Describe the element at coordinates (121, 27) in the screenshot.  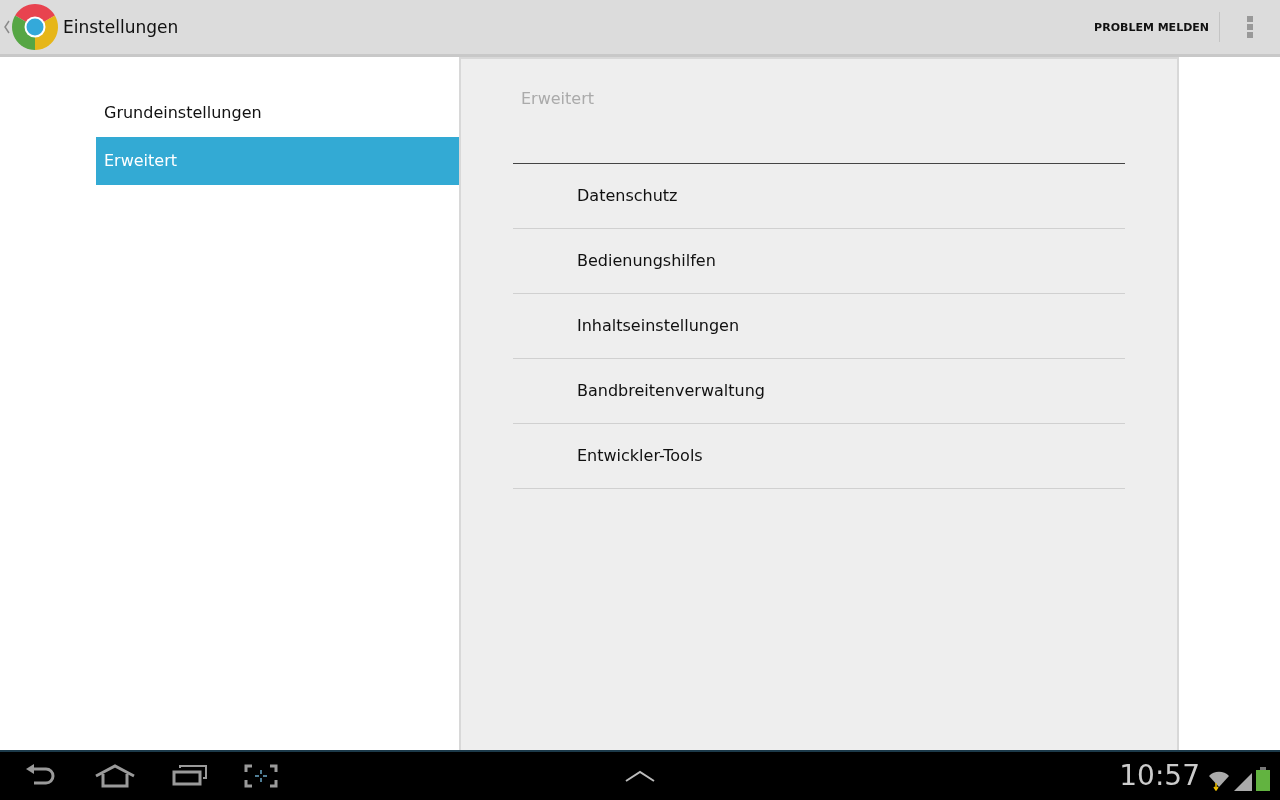
I see `screen-title: Einstellungen` at that location.